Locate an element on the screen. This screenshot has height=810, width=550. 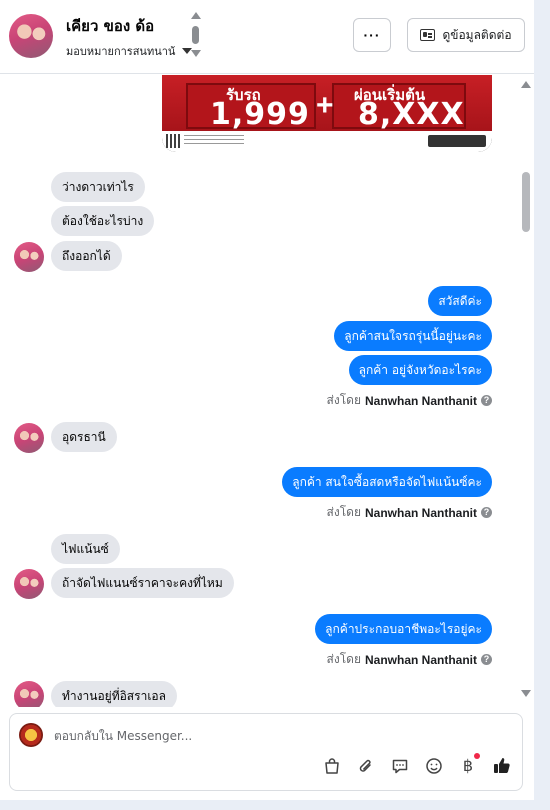
promo-contact-lines is located at coordinates (214, 141).